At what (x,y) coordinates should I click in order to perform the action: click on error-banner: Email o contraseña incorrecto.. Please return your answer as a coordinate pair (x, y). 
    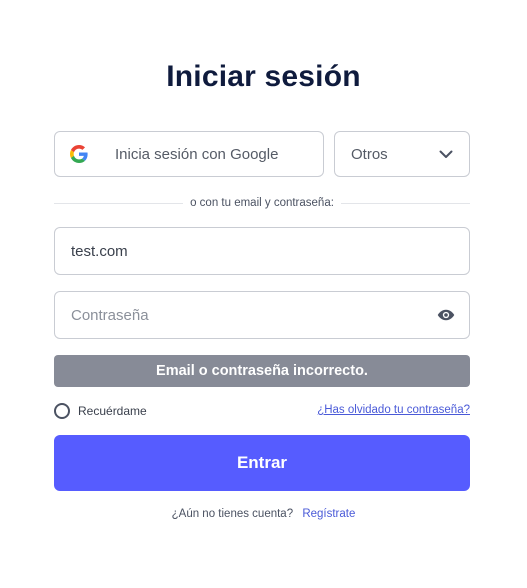
    Looking at the image, I should click on (262, 371).